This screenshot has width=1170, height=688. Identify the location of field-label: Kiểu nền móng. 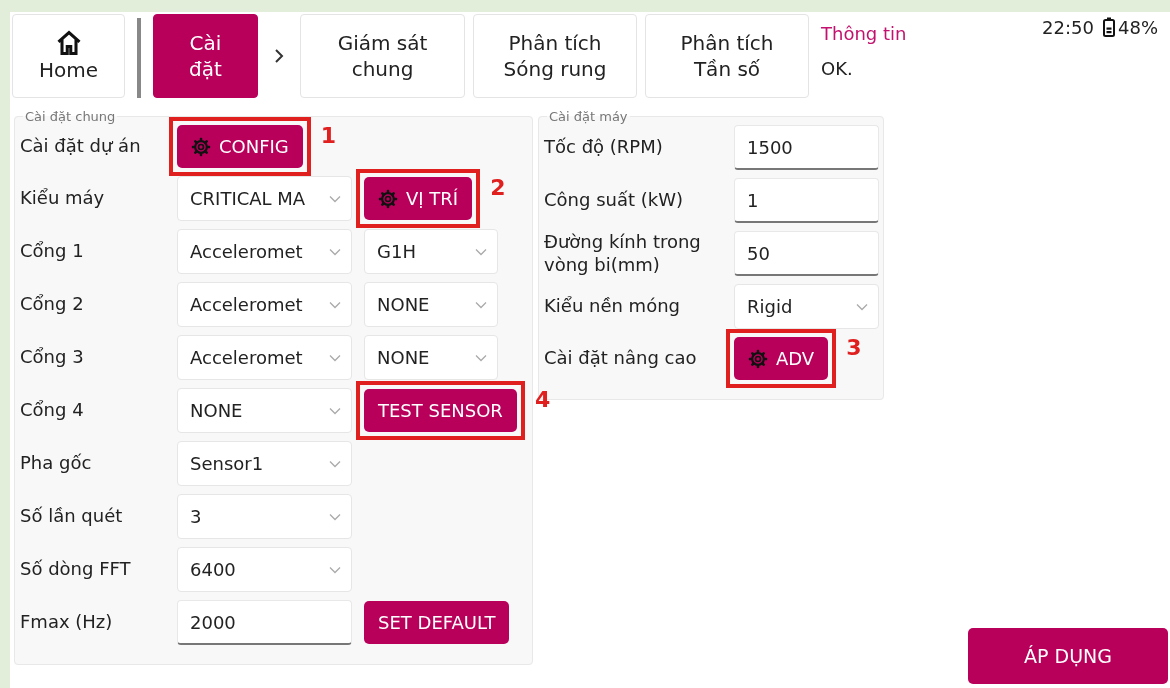
(612, 306).